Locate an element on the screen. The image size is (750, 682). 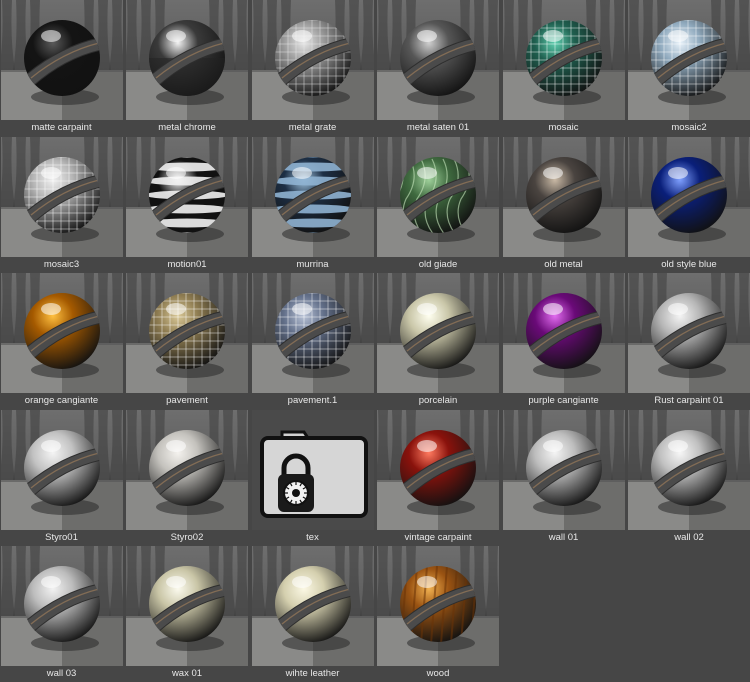
material-label: Styro02 is located at coordinates (187, 537).